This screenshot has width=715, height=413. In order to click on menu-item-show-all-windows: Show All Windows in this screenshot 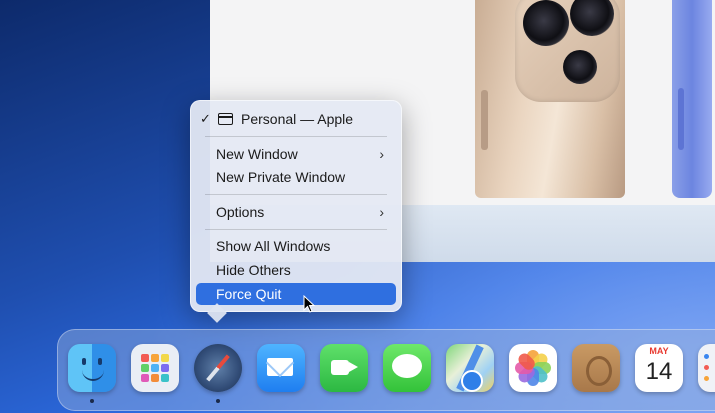, I will do `click(296, 246)`.